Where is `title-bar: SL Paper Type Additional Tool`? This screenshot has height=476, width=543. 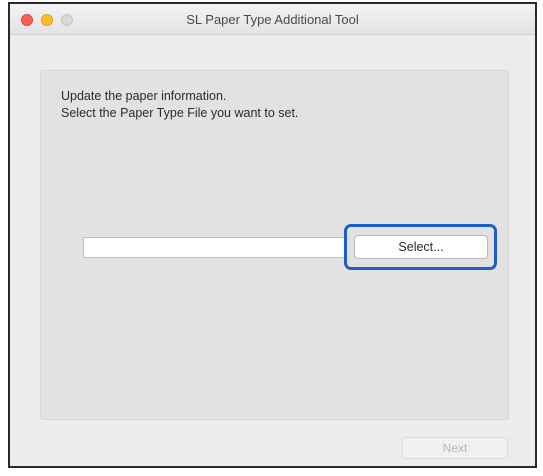
title-bar: SL Paper Type Additional Tool is located at coordinates (272, 19).